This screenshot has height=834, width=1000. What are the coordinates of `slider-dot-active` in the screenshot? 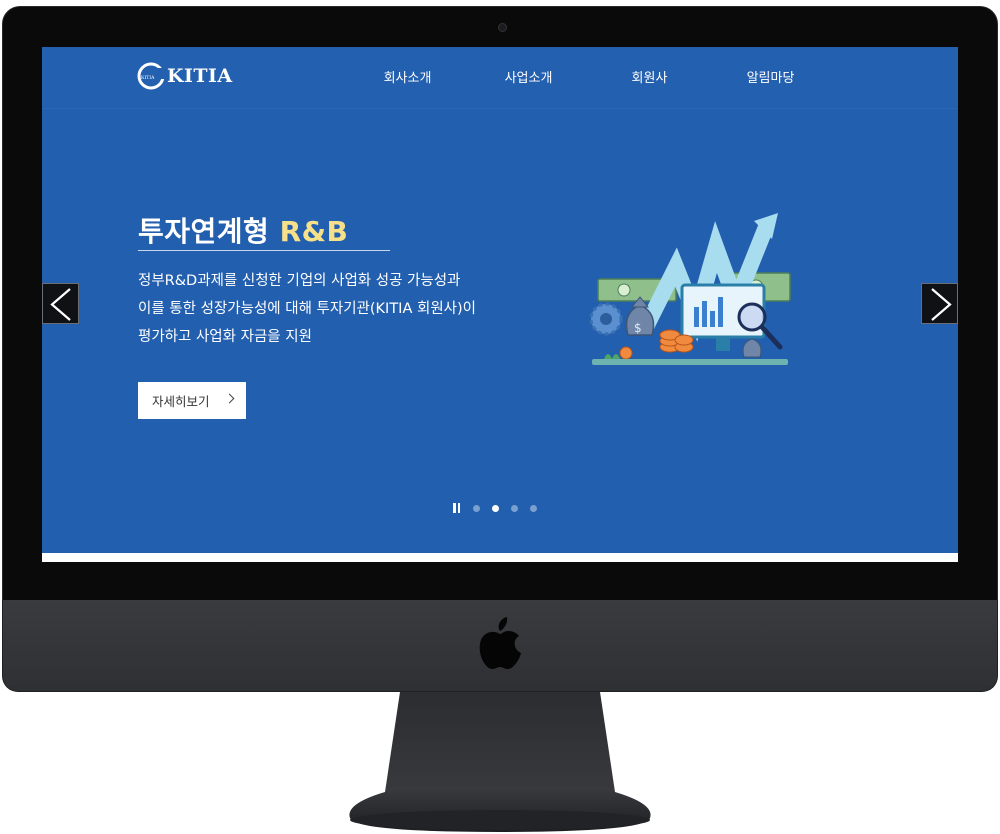 It's located at (495, 508).